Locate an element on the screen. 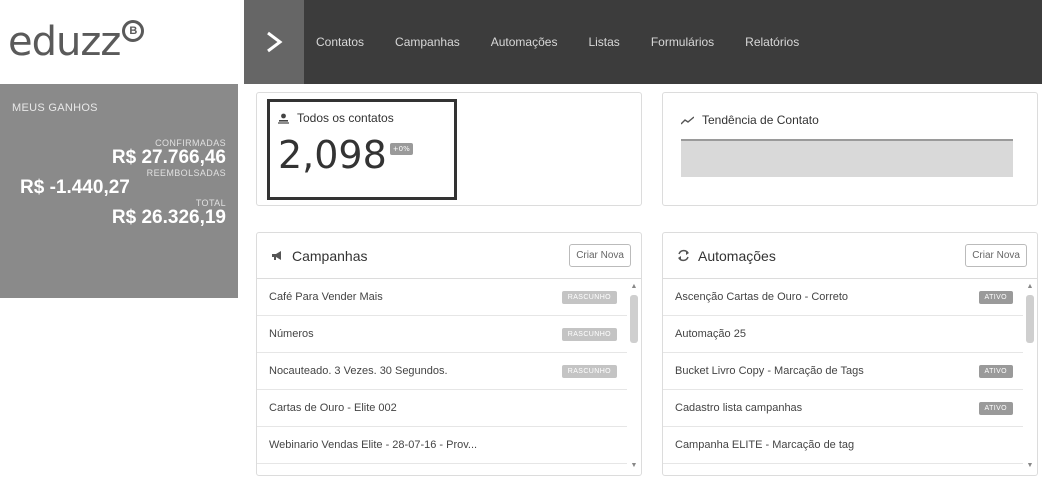 The height and width of the screenshot is (489, 1042). contacts-count: 2,098 is located at coordinates (332, 155).